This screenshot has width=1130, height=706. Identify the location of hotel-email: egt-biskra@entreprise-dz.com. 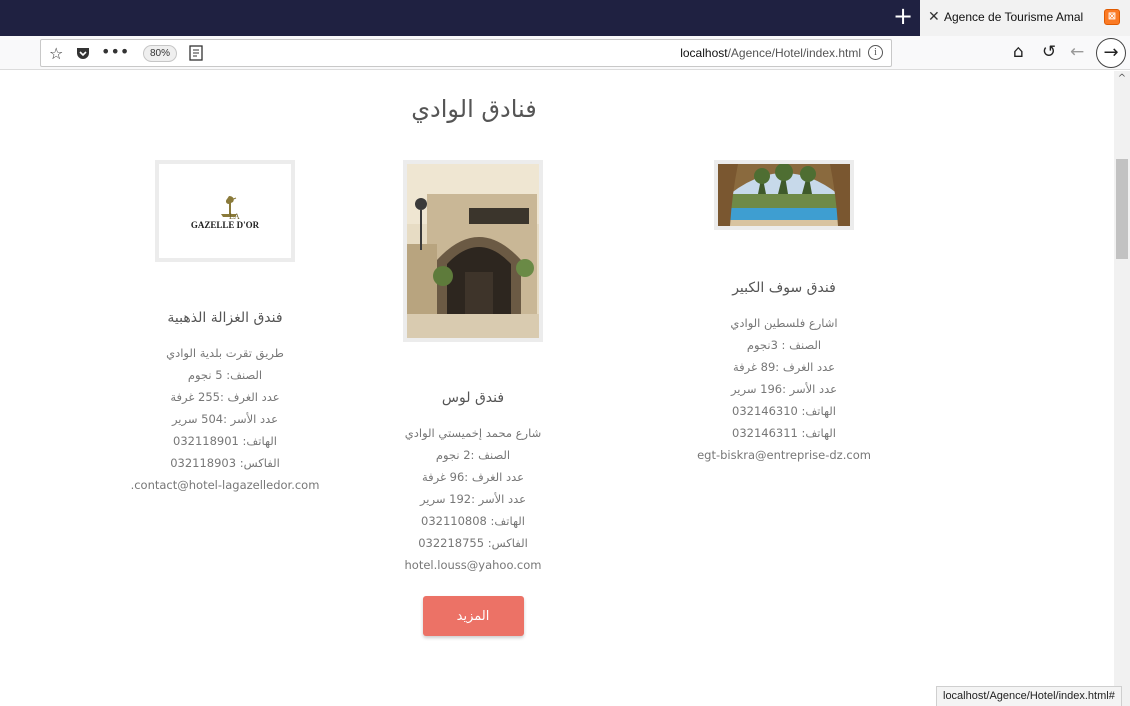
(784, 455).